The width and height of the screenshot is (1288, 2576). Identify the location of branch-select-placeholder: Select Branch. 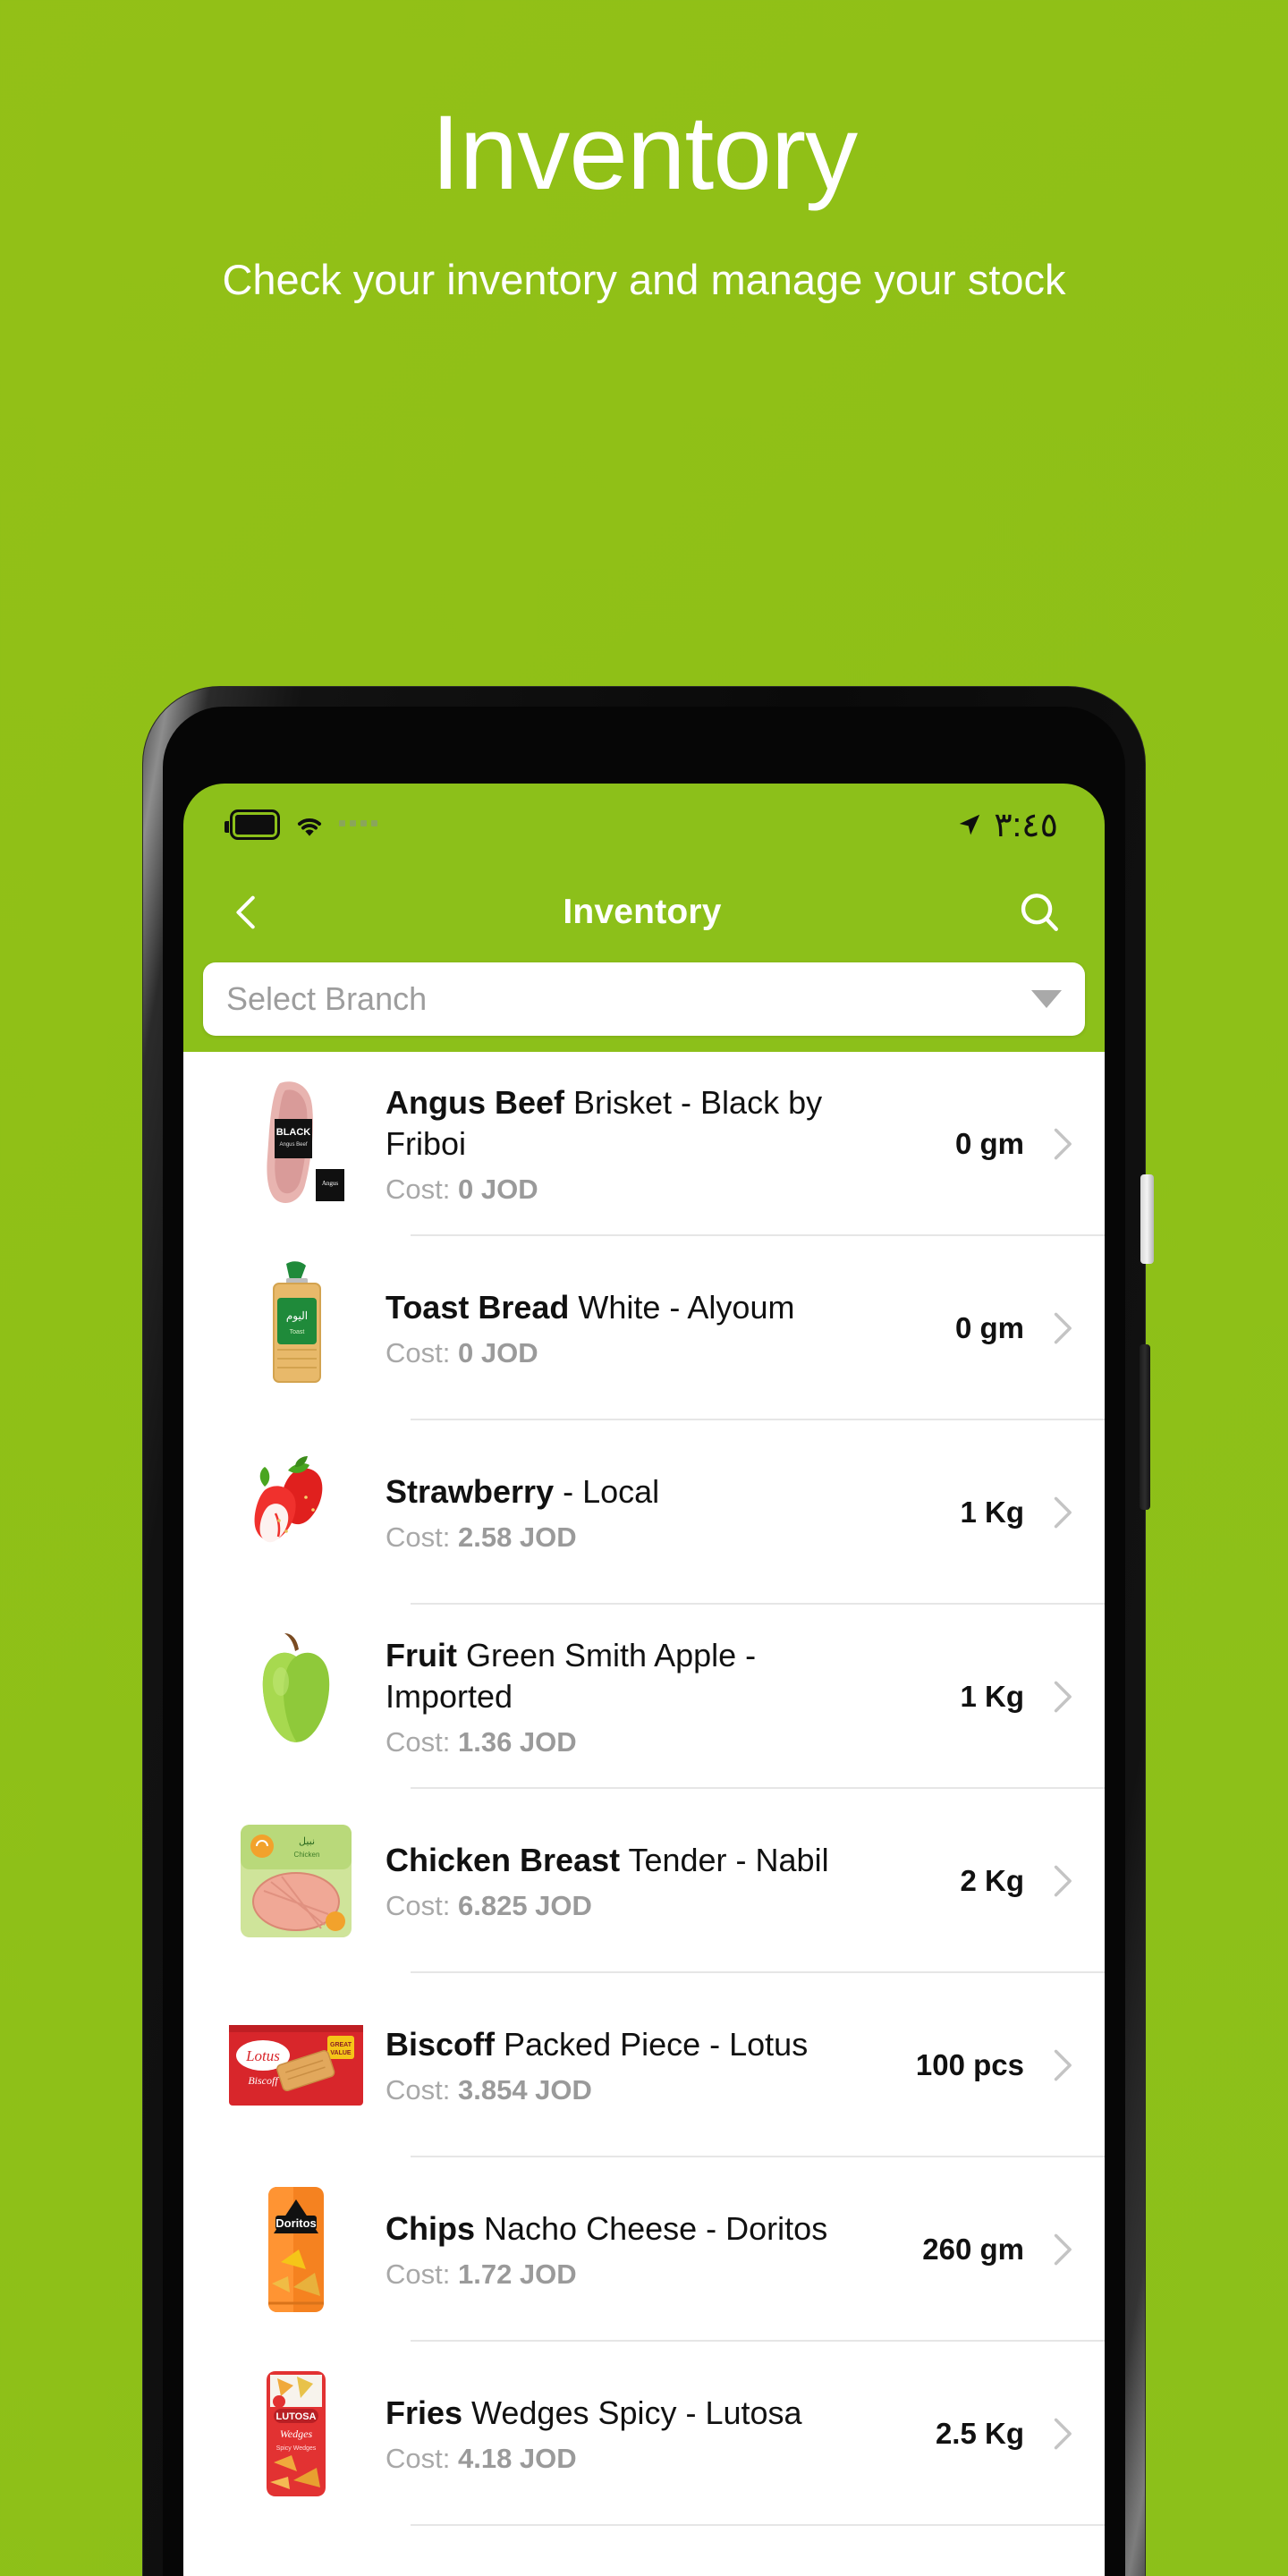
(327, 998).